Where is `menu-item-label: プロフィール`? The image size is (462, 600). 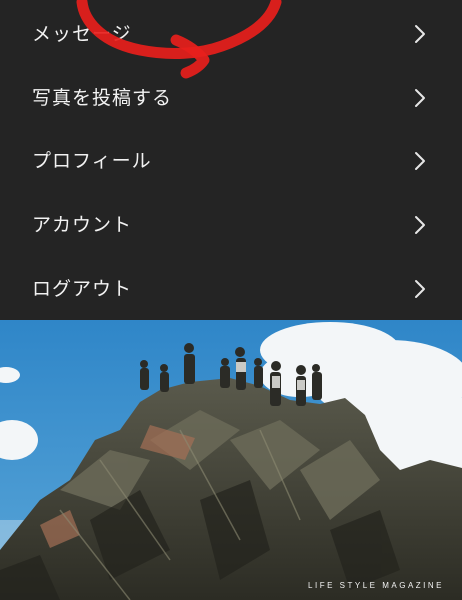
menu-item-label: プロフィール is located at coordinates (92, 160).